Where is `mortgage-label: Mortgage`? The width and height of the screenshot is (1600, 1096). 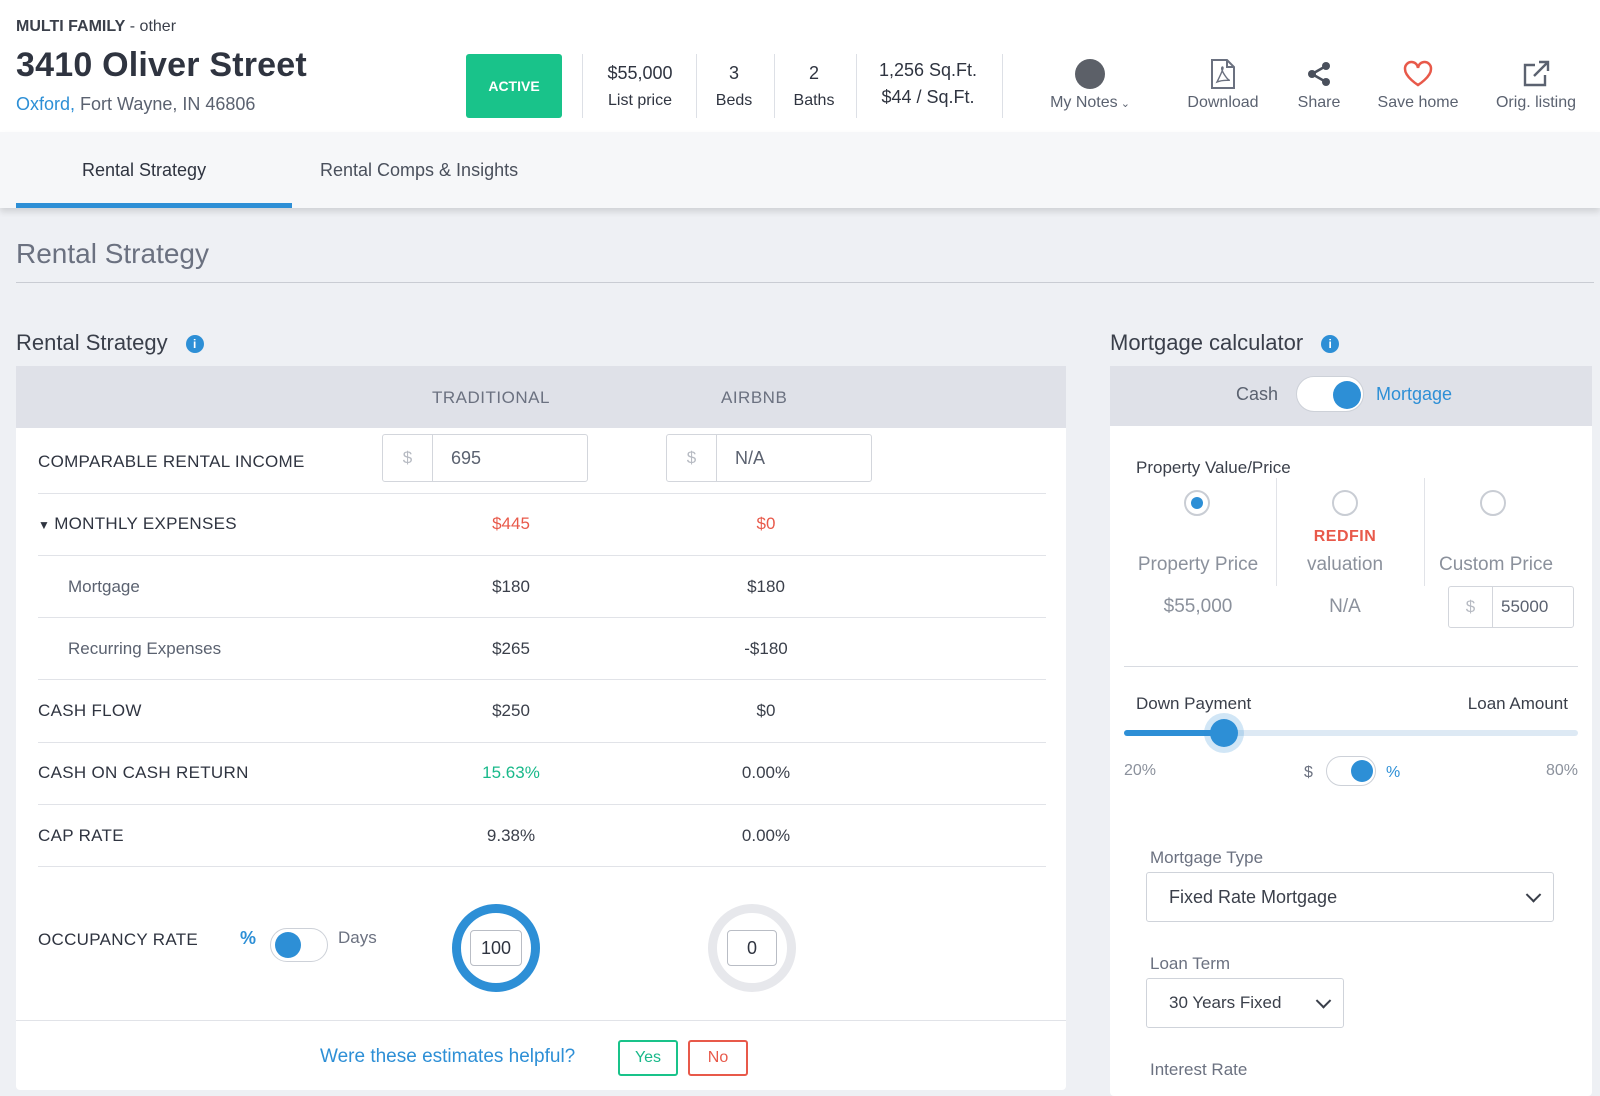
mortgage-label: Mortgage is located at coordinates (104, 586).